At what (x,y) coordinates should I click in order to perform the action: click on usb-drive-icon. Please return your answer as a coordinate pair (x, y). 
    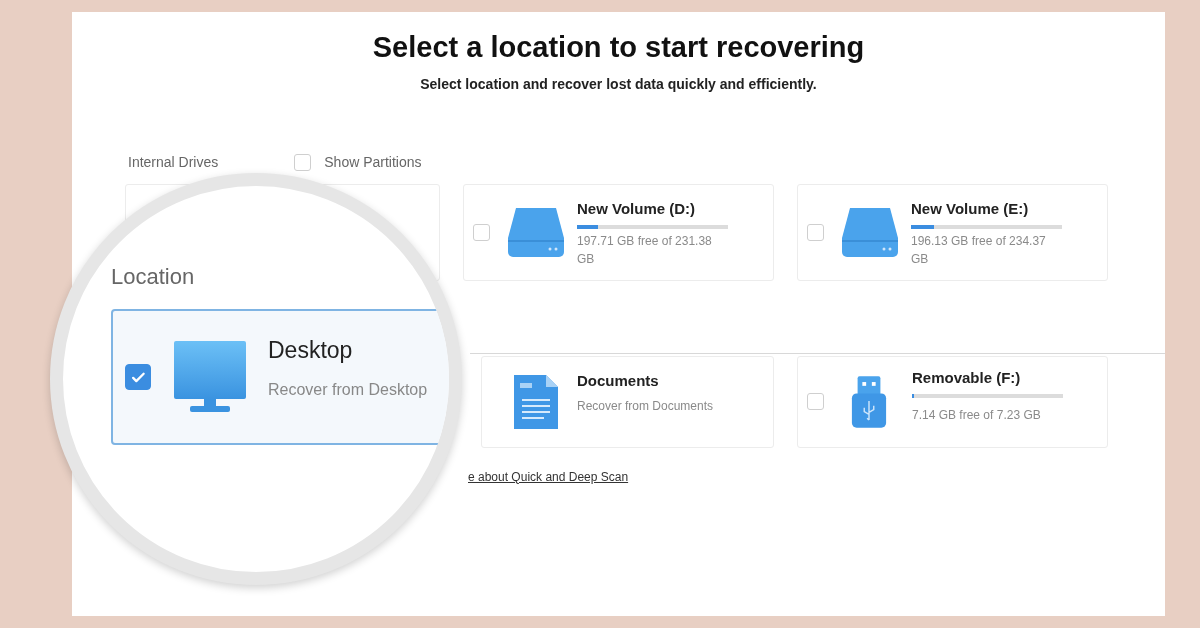
    Looking at the image, I should click on (869, 401).